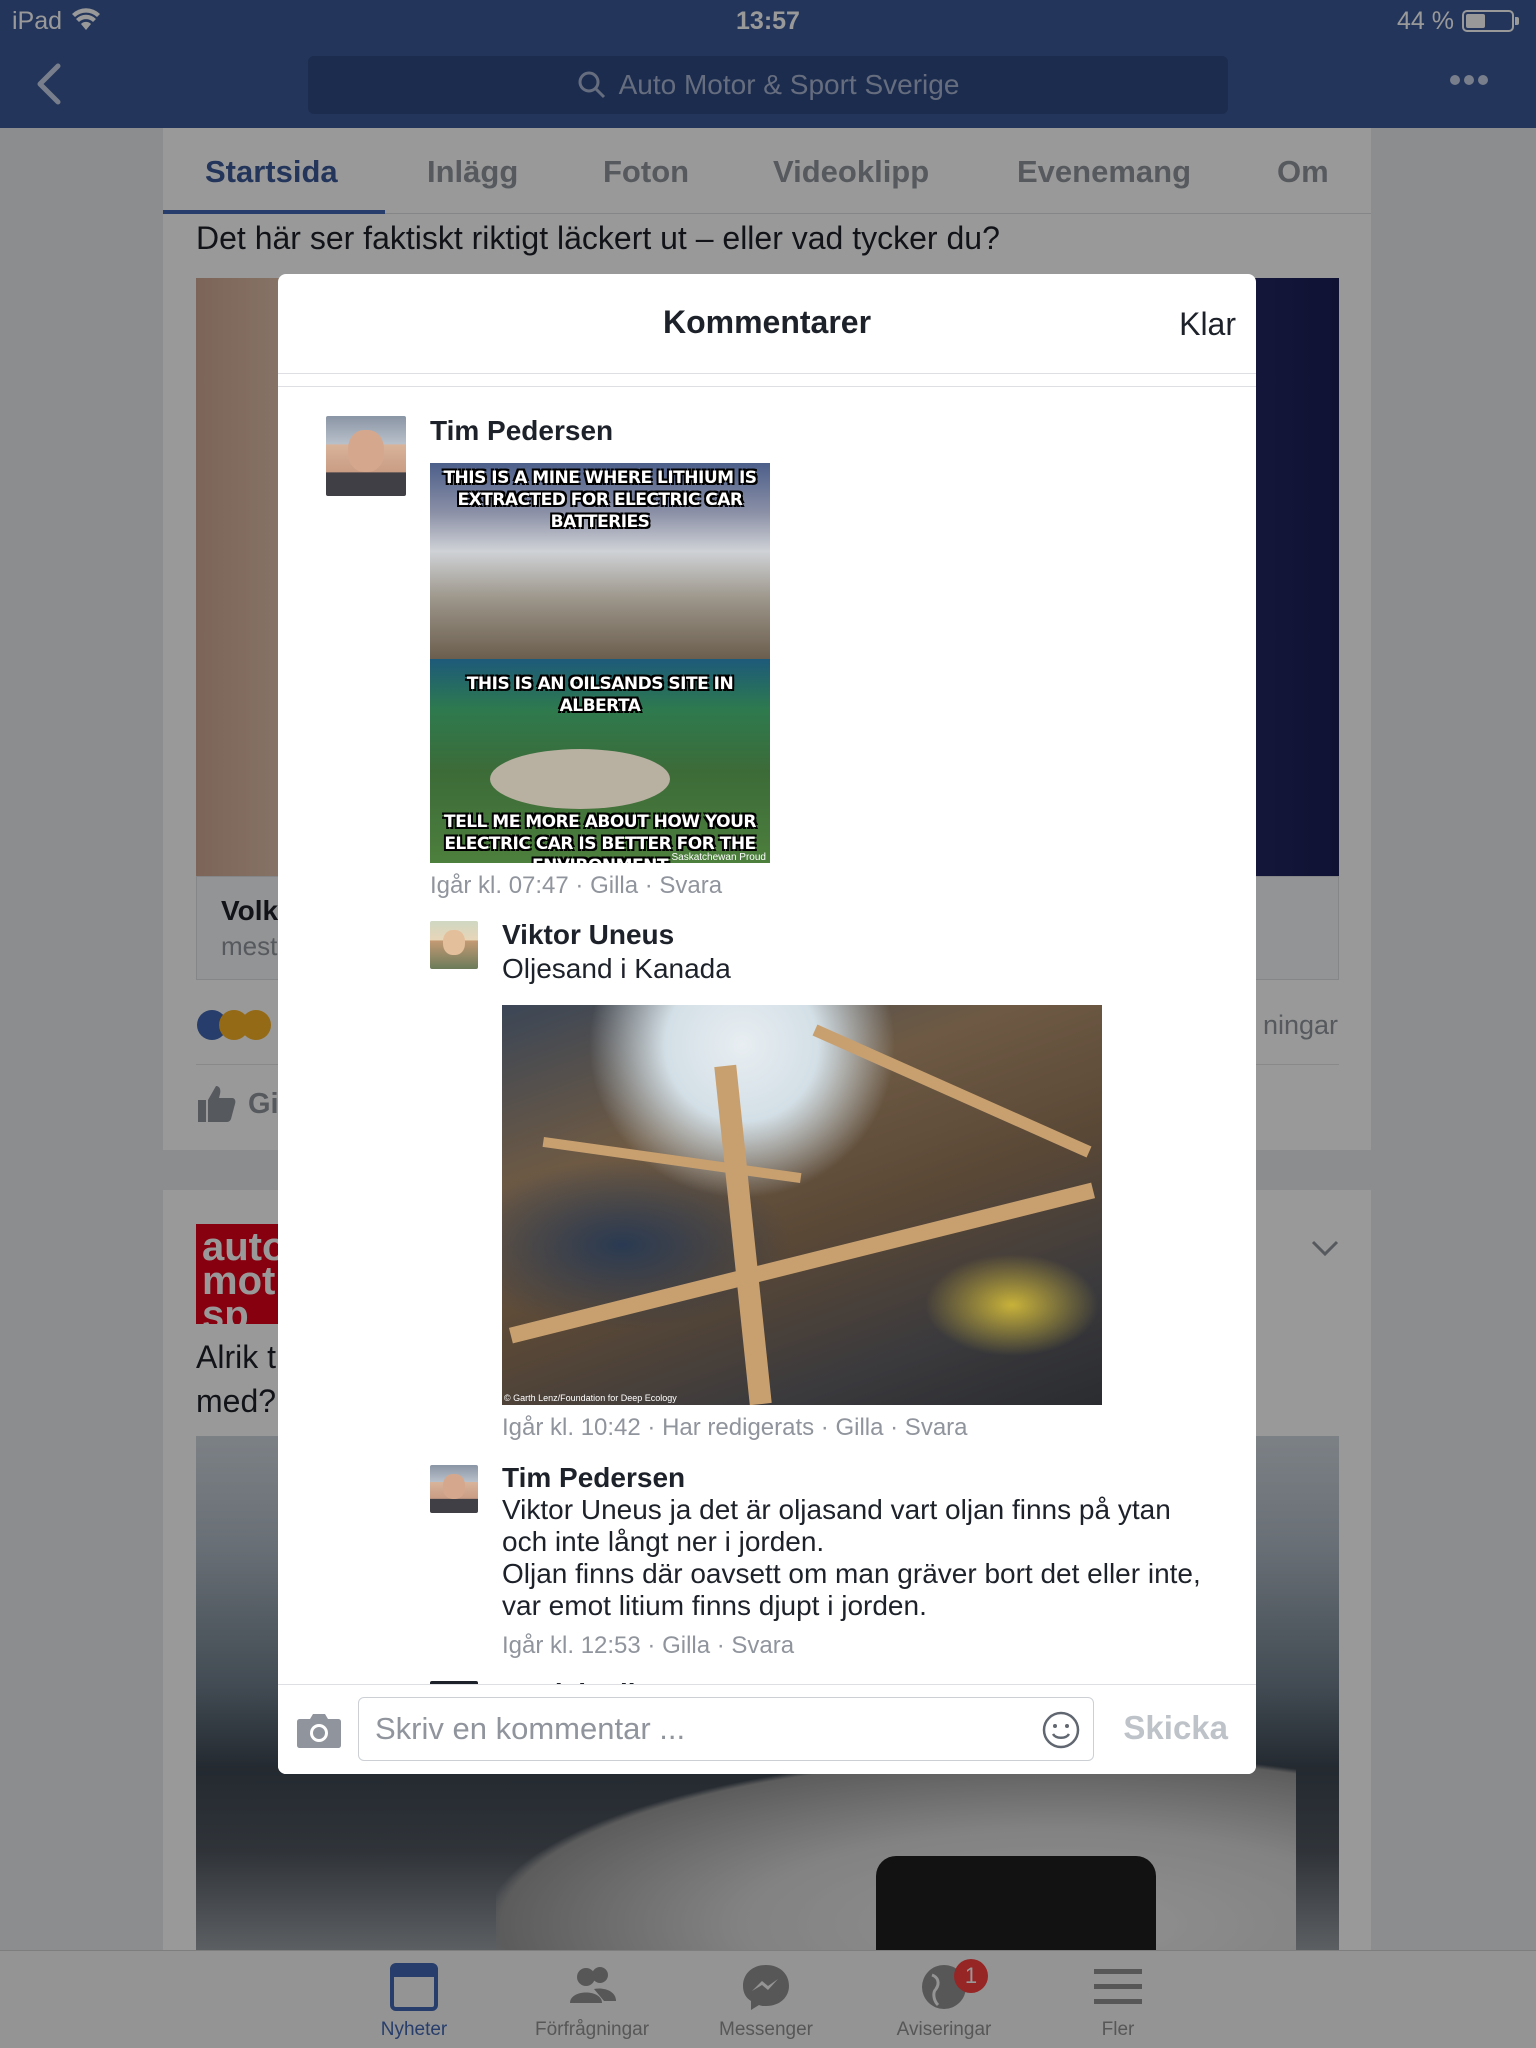  I want to click on emoji-icon, so click(1061, 1730).